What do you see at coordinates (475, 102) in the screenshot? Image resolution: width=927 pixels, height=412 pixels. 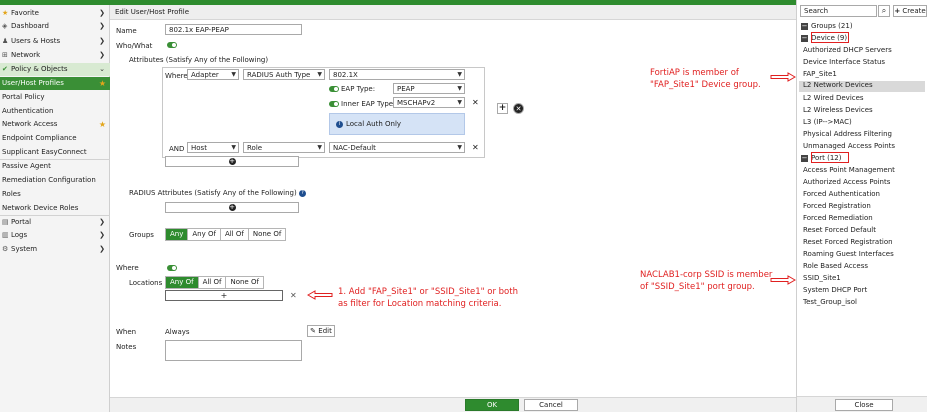 I see `remove-row1-icon: ✕` at bounding box center [475, 102].